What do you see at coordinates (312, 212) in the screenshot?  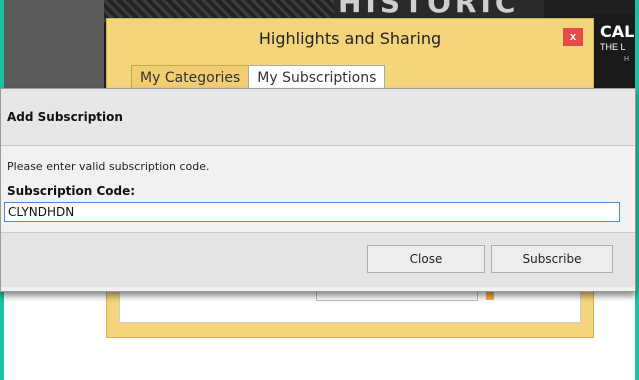 I see `subscription-code-input` at bounding box center [312, 212].